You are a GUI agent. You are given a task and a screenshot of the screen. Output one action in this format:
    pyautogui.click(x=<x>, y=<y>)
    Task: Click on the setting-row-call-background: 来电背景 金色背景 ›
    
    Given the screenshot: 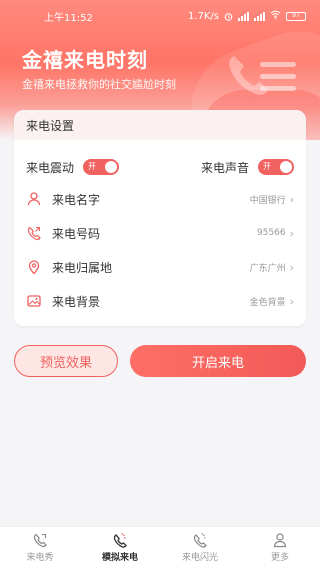 What is the action you would take?
    pyautogui.click(x=160, y=301)
    